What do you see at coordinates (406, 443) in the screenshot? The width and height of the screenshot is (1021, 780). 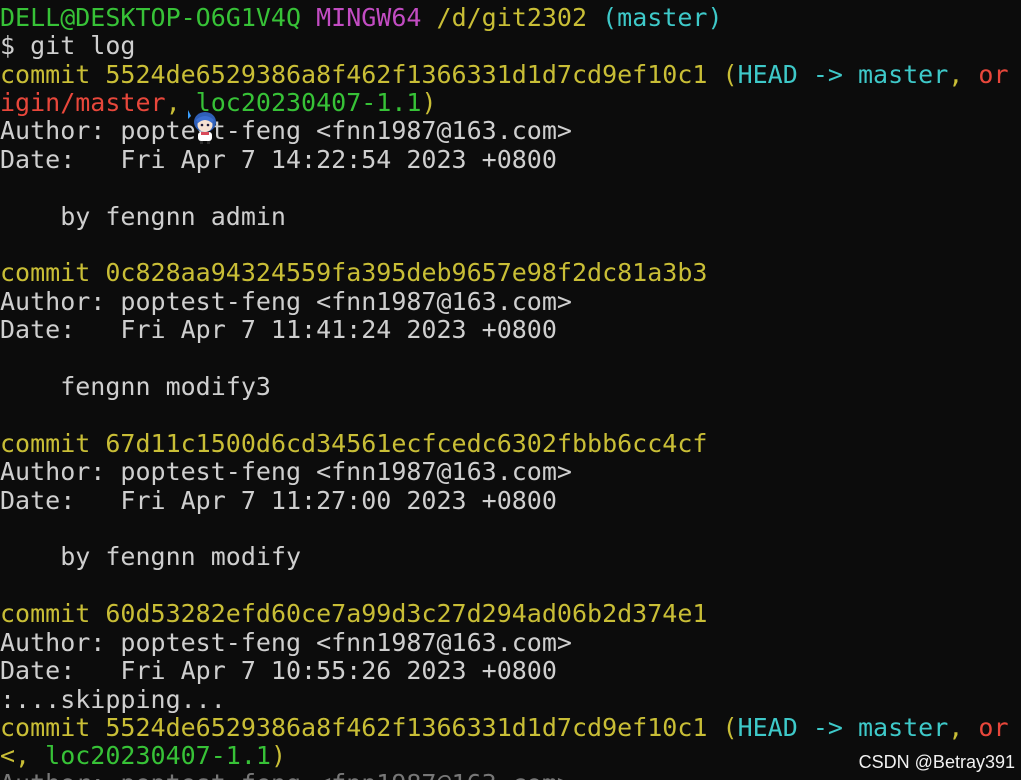 I see `commit-hash: 67d11c1500d6cd34561ecfcedc6302fbbb6cc4cf` at bounding box center [406, 443].